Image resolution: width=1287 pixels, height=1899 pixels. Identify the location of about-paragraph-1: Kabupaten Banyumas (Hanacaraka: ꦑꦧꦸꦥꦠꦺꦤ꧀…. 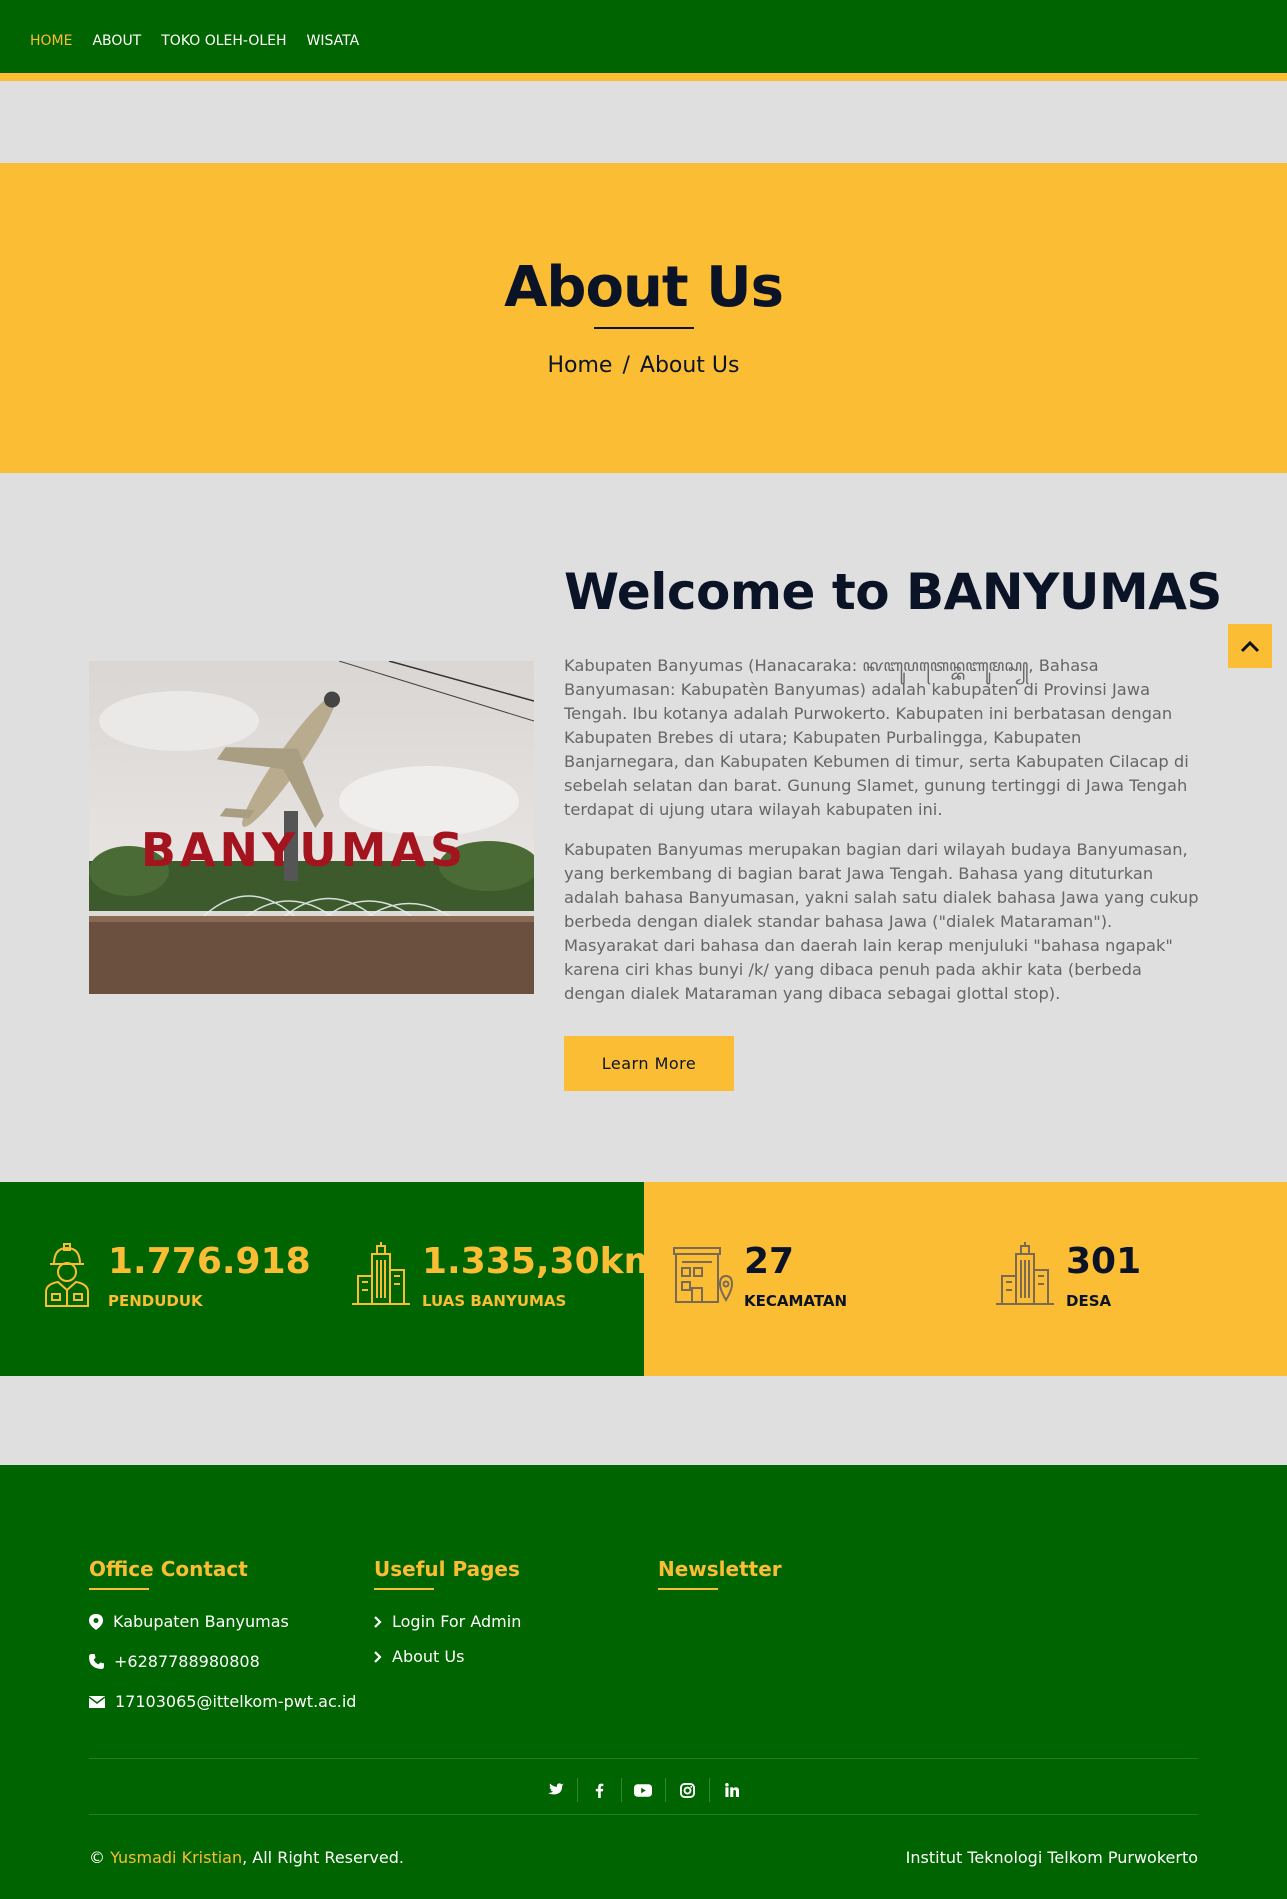
(876, 737).